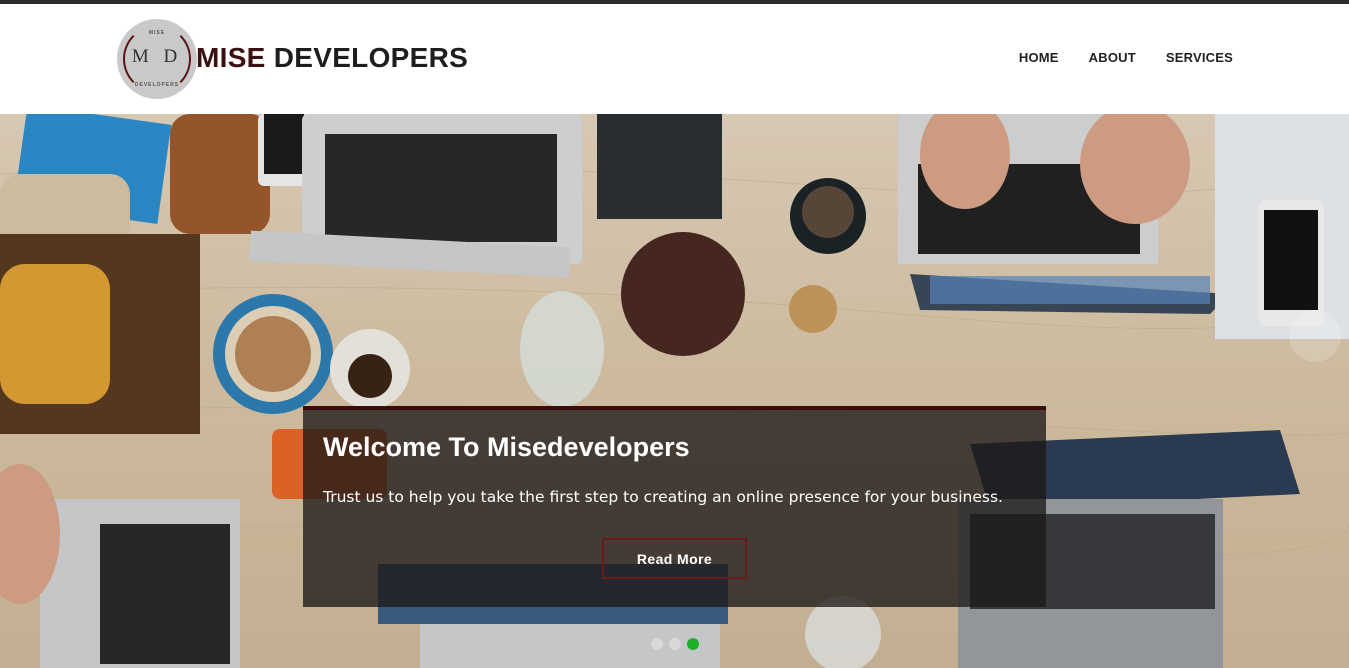 Image resolution: width=1349 pixels, height=668 pixels. I want to click on slider-next-arrow, so click(1315, 336).